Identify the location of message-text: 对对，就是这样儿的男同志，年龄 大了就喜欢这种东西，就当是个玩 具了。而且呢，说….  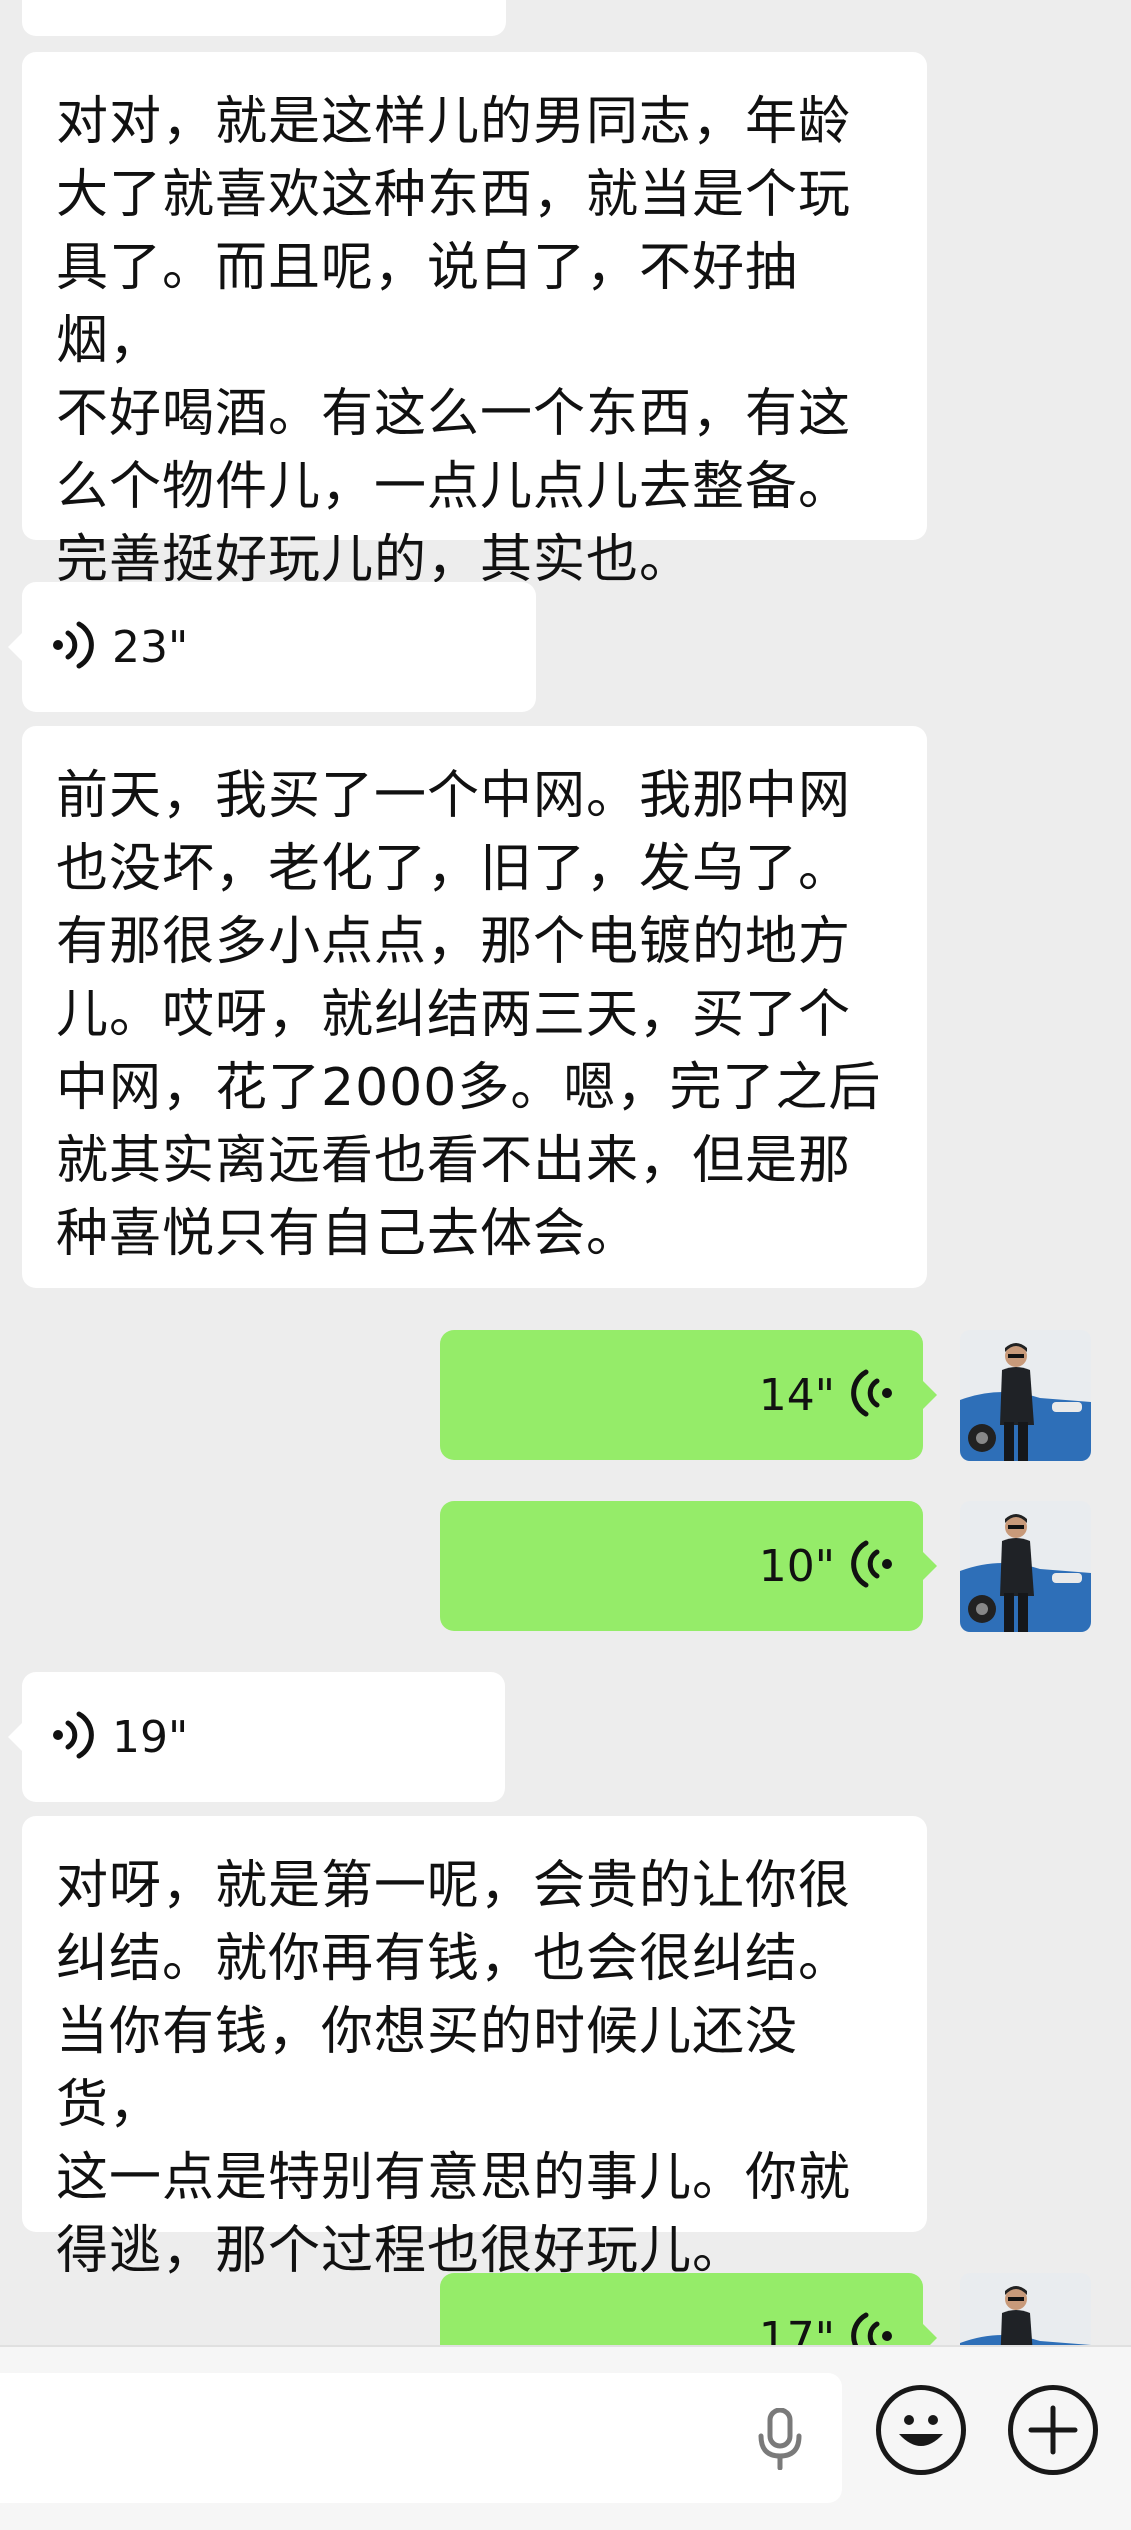
(454, 341).